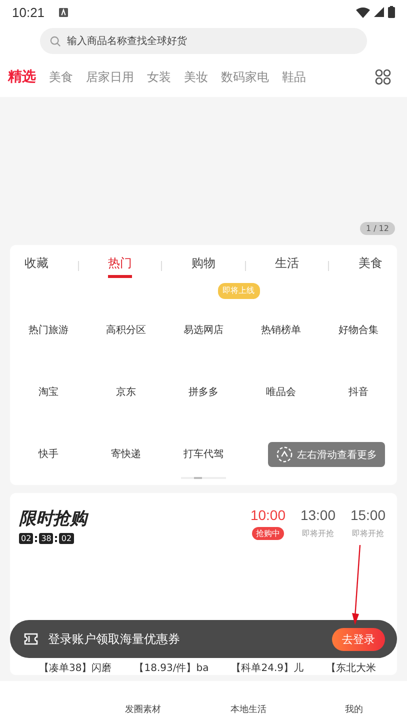  Describe the element at coordinates (53, 519) in the screenshot. I see `flash-sale-title: 限时抢购` at that location.